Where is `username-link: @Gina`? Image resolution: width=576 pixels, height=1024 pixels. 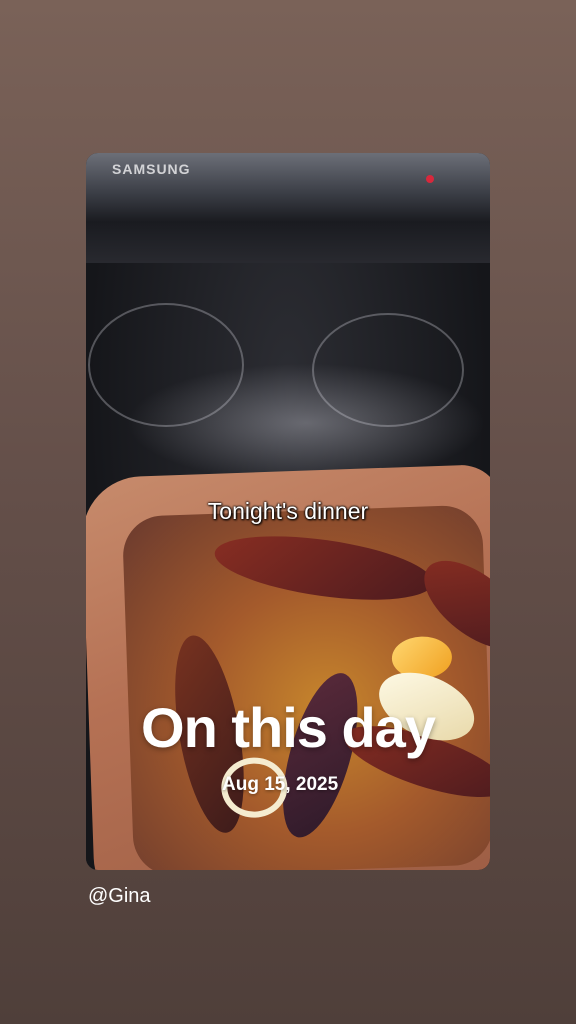
username-link: @Gina is located at coordinates (119, 896).